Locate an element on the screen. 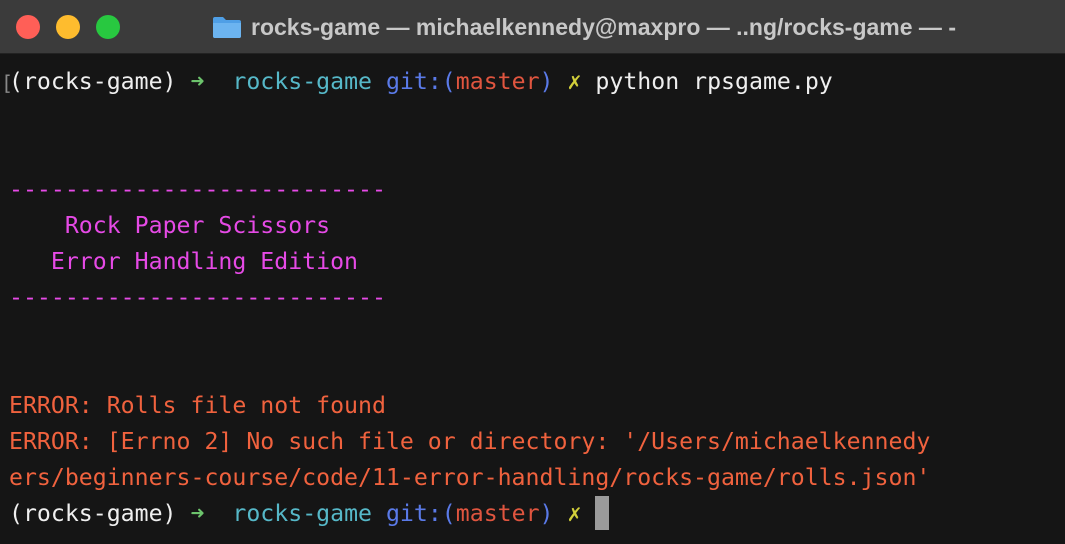  prompt-arrow-icon-2: ➜ is located at coordinates (197, 513).